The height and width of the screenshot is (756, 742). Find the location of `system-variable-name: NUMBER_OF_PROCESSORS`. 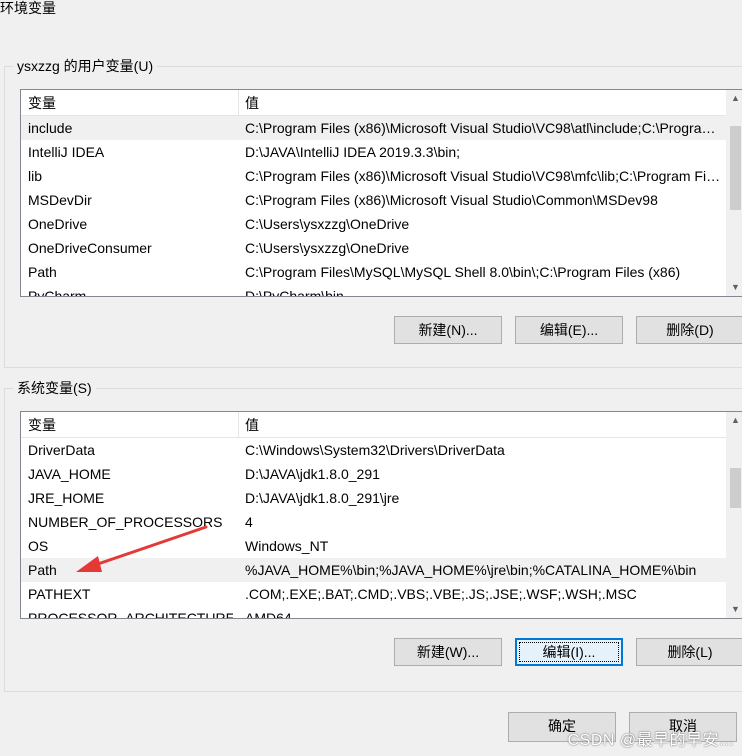

system-variable-name: NUMBER_OF_PROCESSORS is located at coordinates (125, 522).